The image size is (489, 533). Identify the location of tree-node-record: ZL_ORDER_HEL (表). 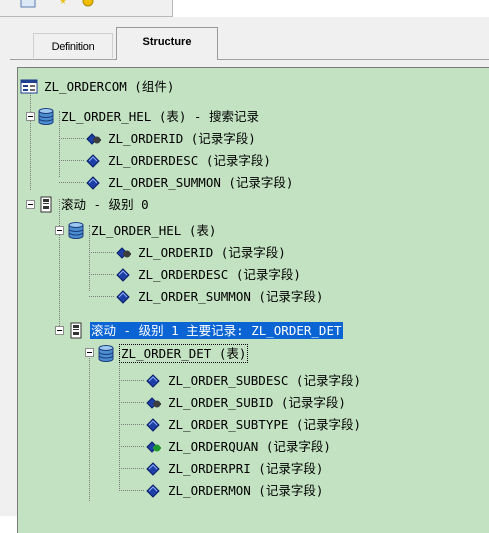
(142, 230).